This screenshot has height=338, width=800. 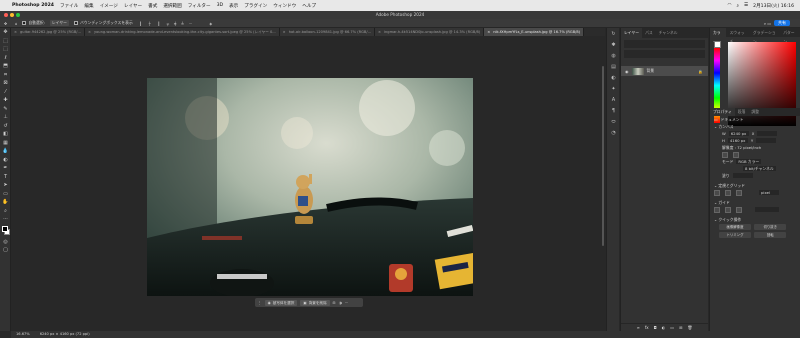 What do you see at coordinates (33, 5) in the screenshot?
I see `menu-app-name: Photoshop 2024` at bounding box center [33, 5].